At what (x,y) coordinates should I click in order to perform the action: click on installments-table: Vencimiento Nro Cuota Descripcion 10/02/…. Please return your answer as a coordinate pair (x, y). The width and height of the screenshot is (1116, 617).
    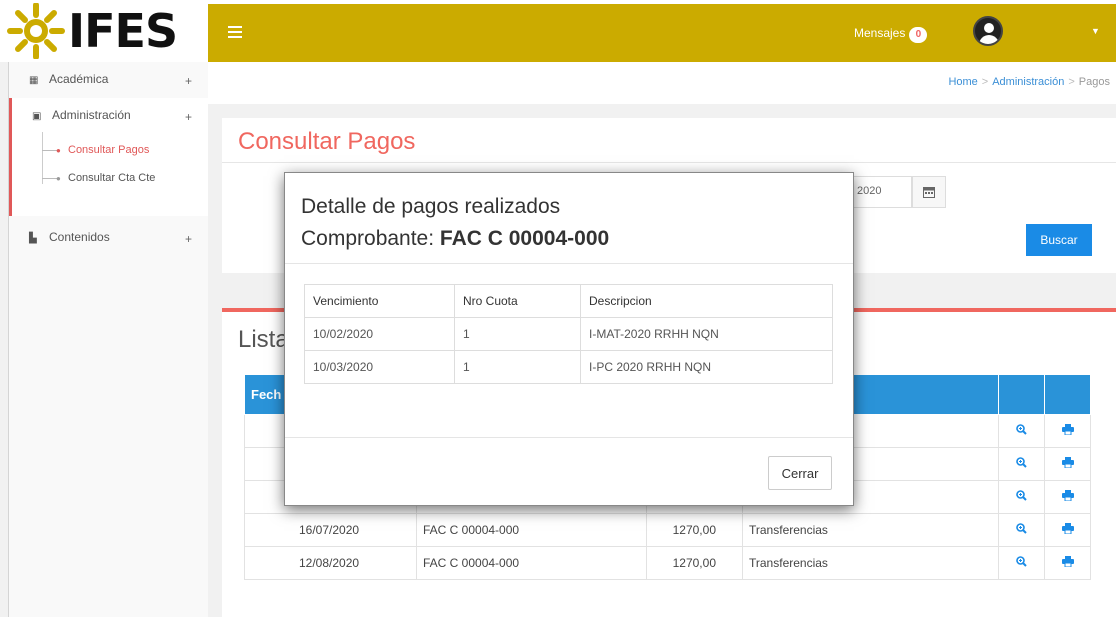
    Looking at the image, I should click on (568, 334).